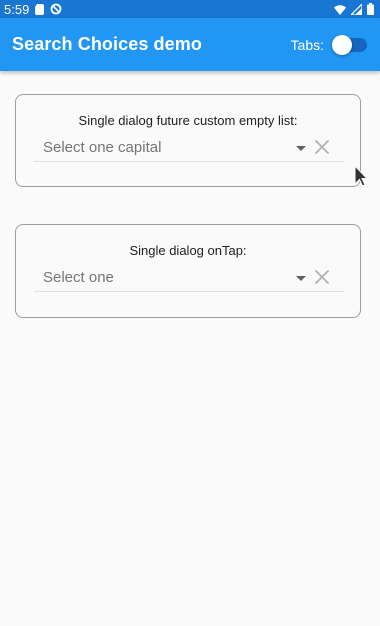 This screenshot has width=380, height=626. What do you see at coordinates (342, 44) in the screenshot?
I see `tabs-switch-thumb` at bounding box center [342, 44].